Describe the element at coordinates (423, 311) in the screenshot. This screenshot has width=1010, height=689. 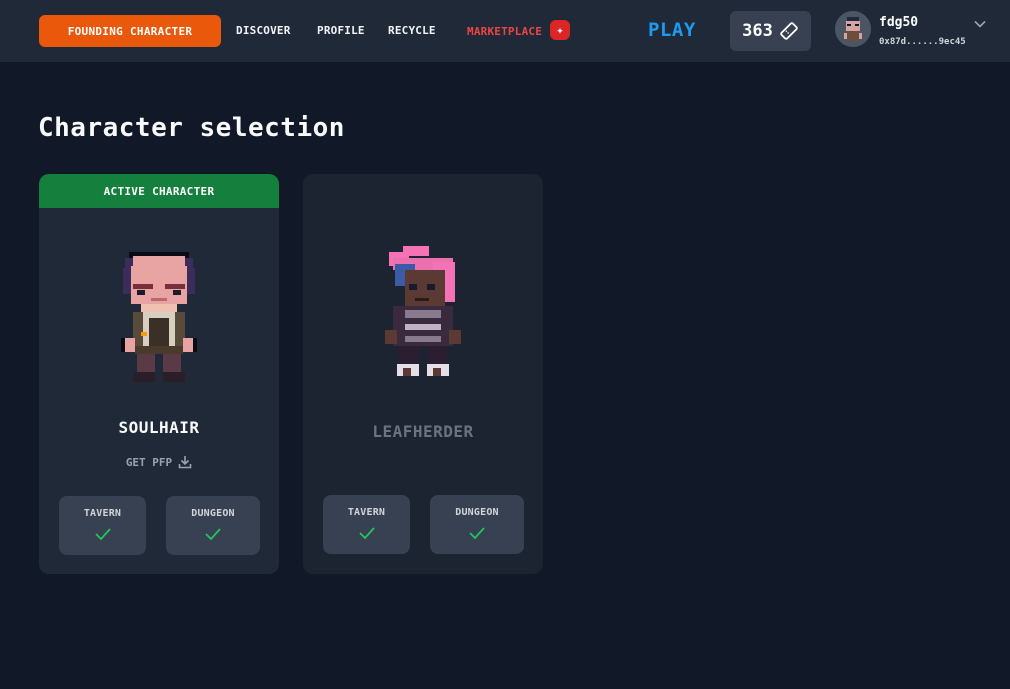
I see `leafherder-sprite-icon` at that location.